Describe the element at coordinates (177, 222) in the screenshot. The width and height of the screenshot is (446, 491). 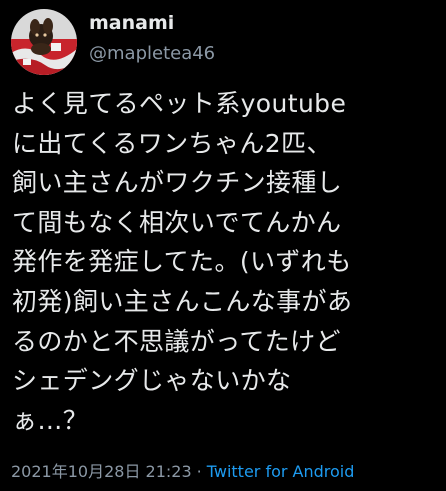
I see `tweet-text-line: て間もなく相次いでてんかん` at that location.